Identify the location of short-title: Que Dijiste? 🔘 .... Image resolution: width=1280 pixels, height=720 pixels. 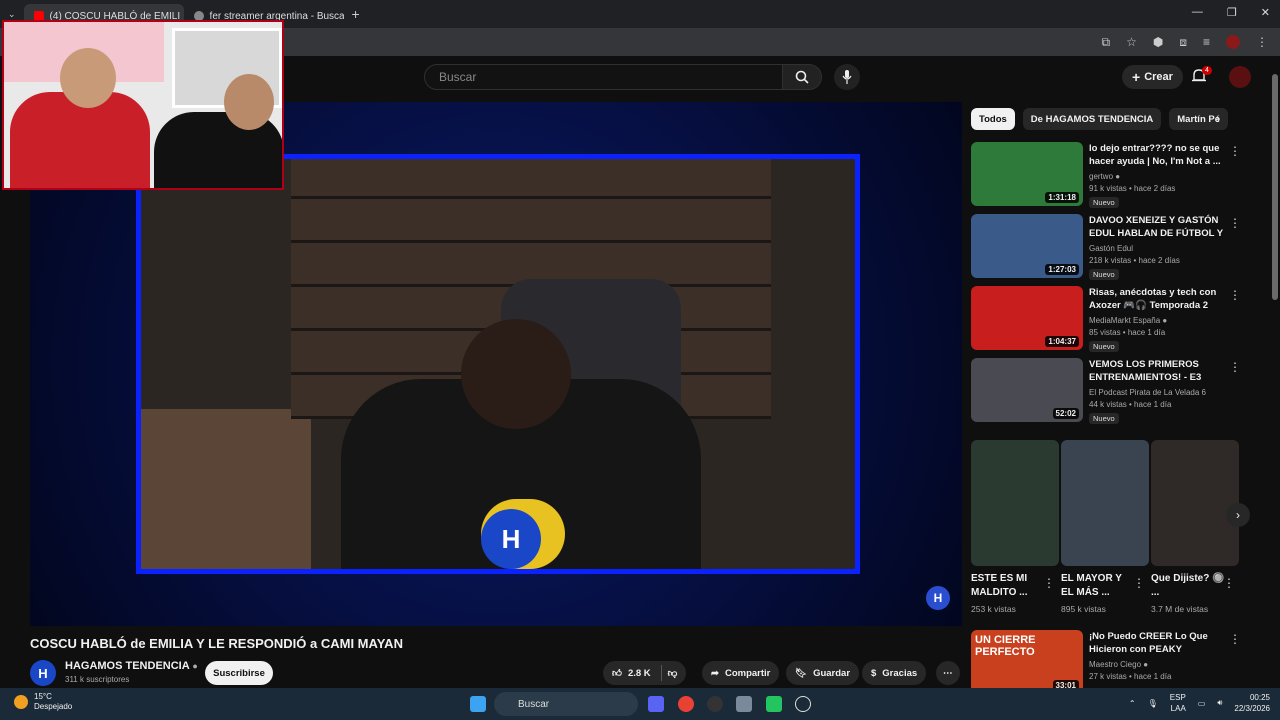
(1188, 586).